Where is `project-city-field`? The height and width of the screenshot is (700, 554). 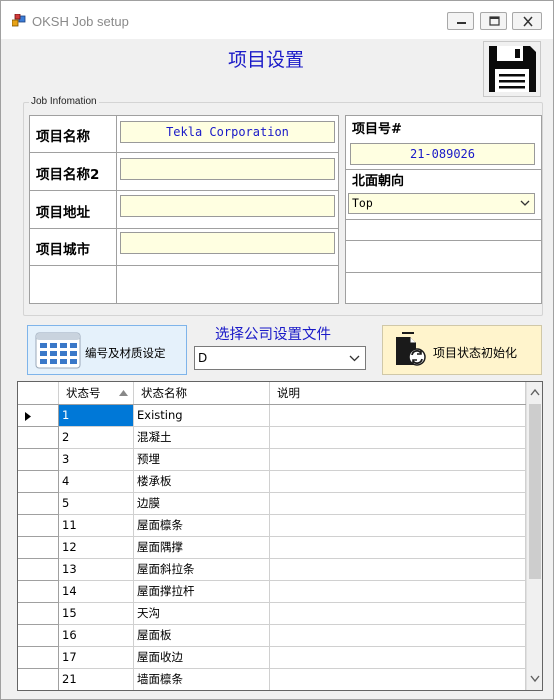
project-city-field is located at coordinates (227, 243).